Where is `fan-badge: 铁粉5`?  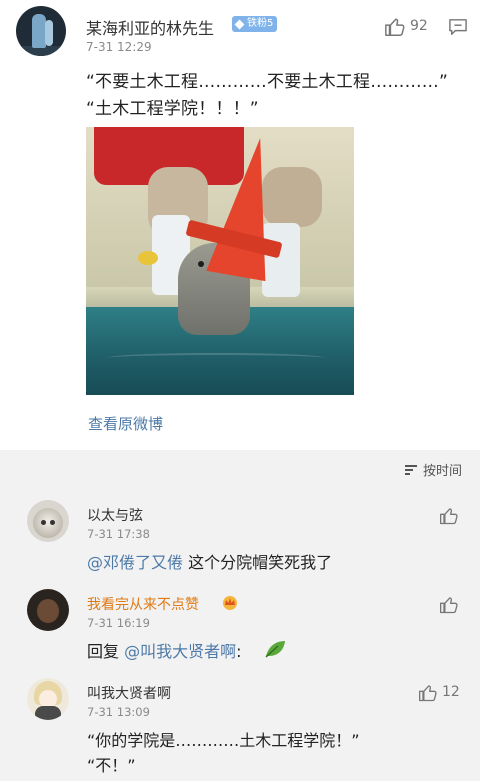 fan-badge: 铁粉5 is located at coordinates (255, 24).